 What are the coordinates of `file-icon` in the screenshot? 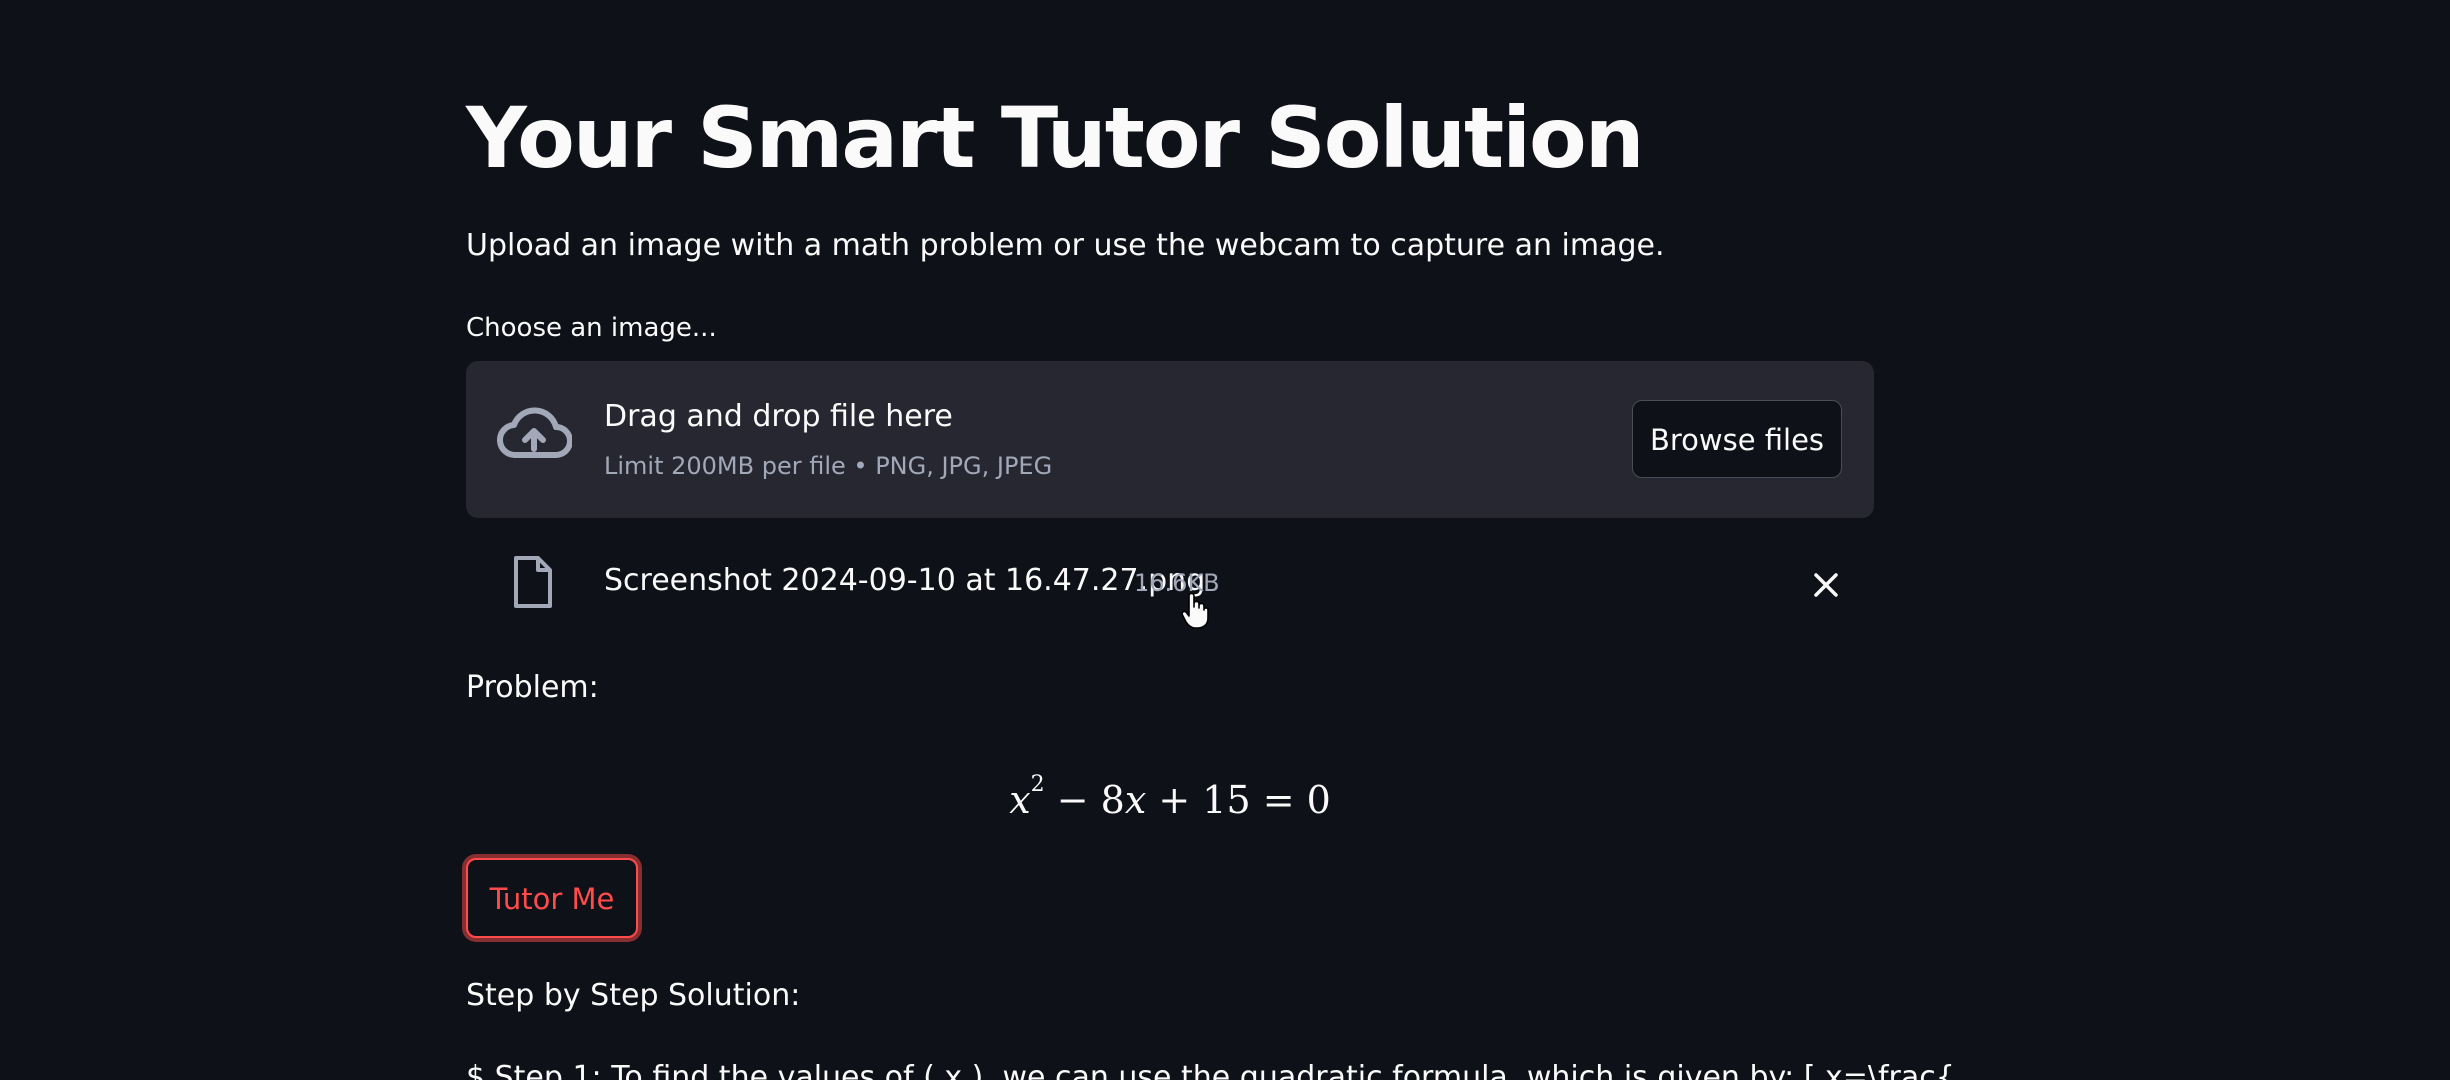 It's located at (533, 582).